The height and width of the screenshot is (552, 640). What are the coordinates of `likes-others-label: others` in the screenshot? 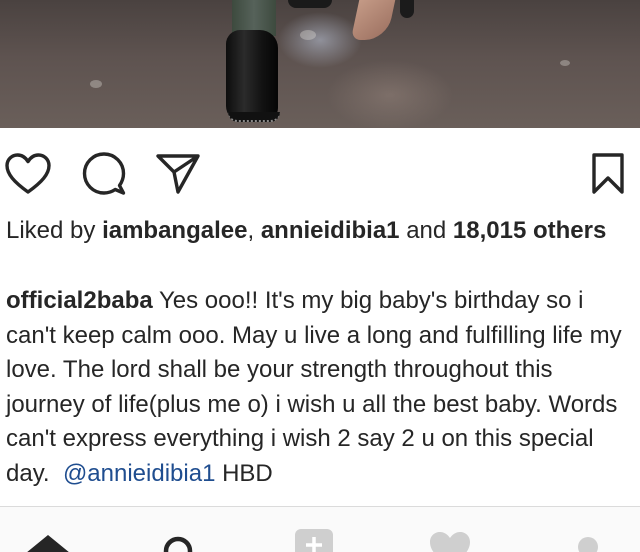 It's located at (569, 230).